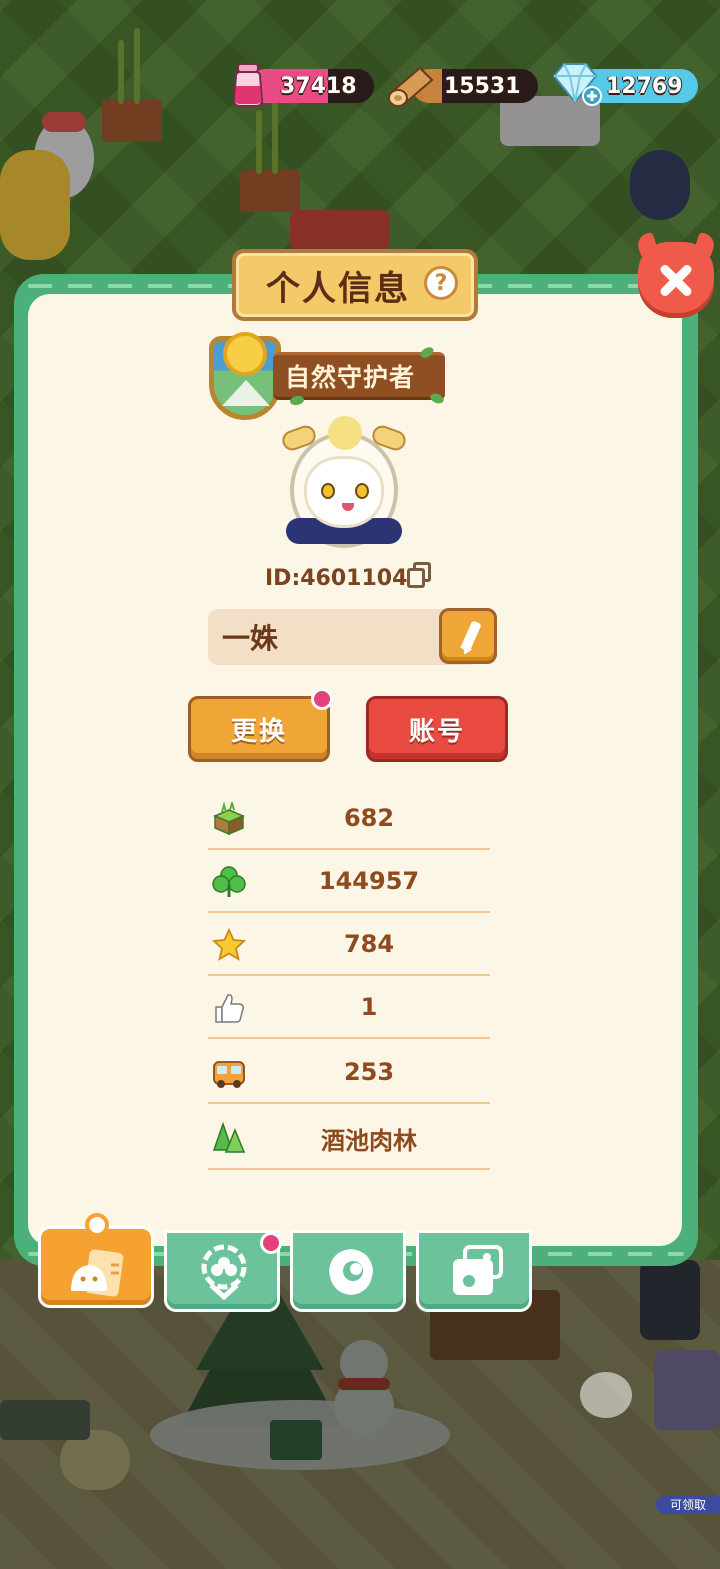 The height and width of the screenshot is (1569, 720). Describe the element at coordinates (258, 731) in the screenshot. I see `change-avatar-label: 更换` at that location.